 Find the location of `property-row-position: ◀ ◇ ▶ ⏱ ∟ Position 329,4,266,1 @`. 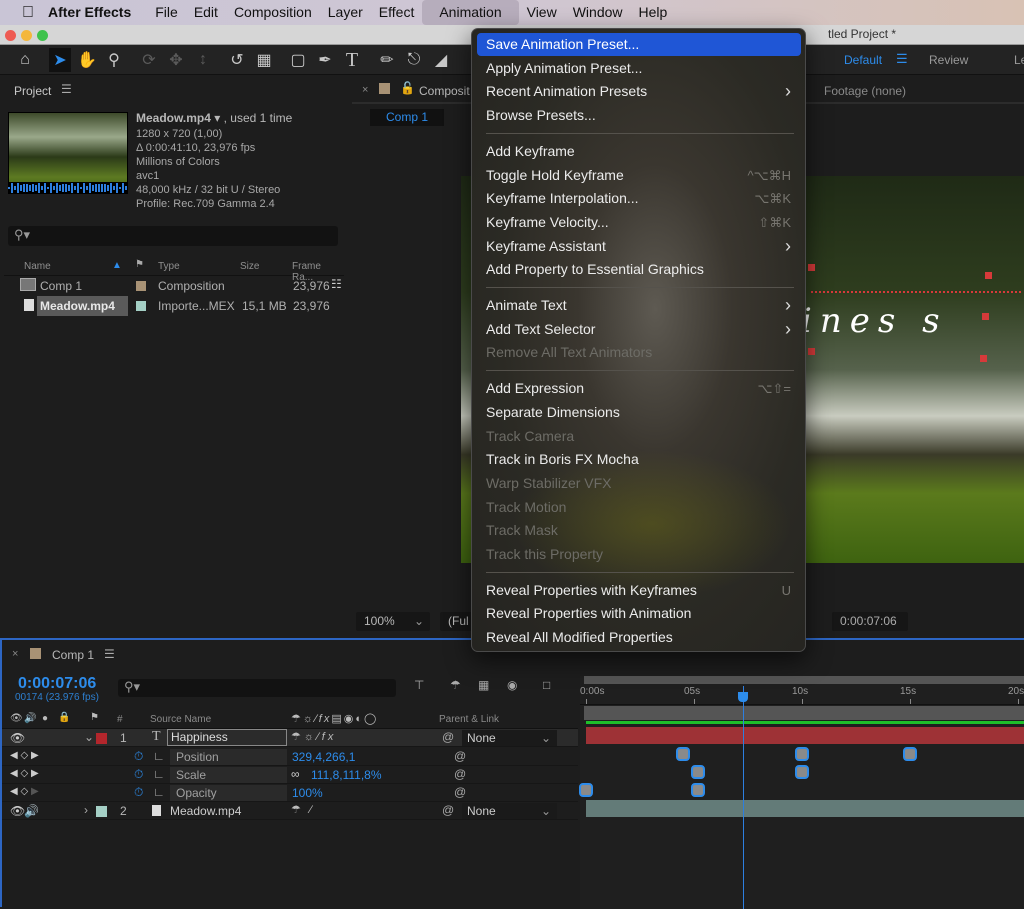

property-row-position: ◀ ◇ ▶ ⏱ ∟ Position 329,4,266,1 @ is located at coordinates (290, 757).